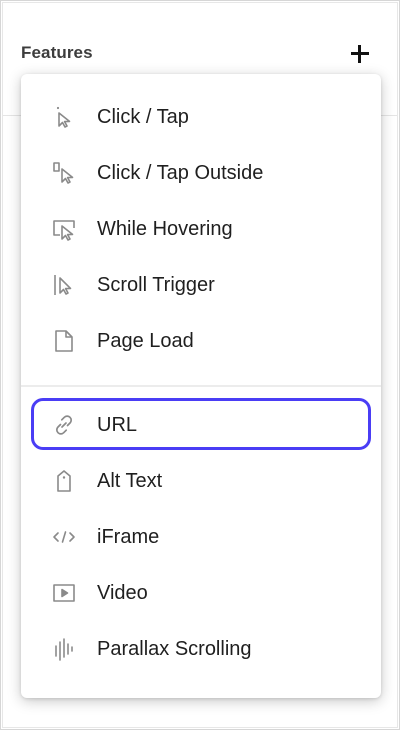 This screenshot has width=400, height=730. What do you see at coordinates (201, 480) in the screenshot?
I see `menu-item-alt-text: Alt Text` at bounding box center [201, 480].